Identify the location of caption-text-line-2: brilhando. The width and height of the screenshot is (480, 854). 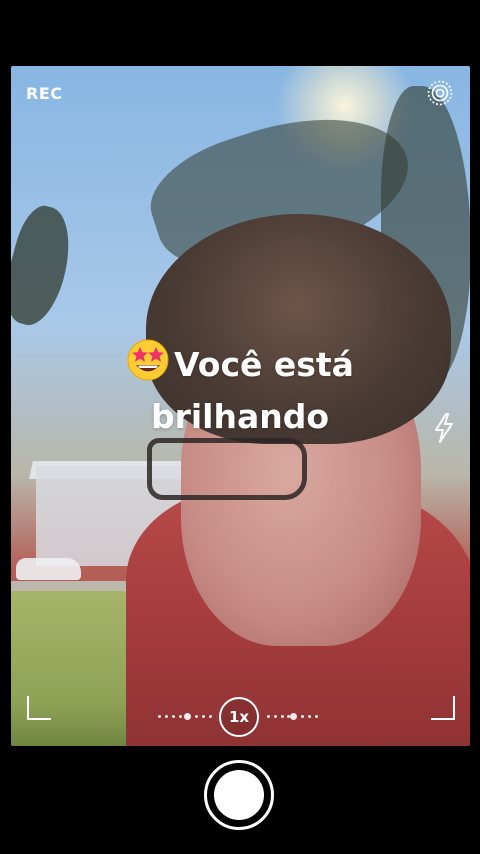
(240, 416).